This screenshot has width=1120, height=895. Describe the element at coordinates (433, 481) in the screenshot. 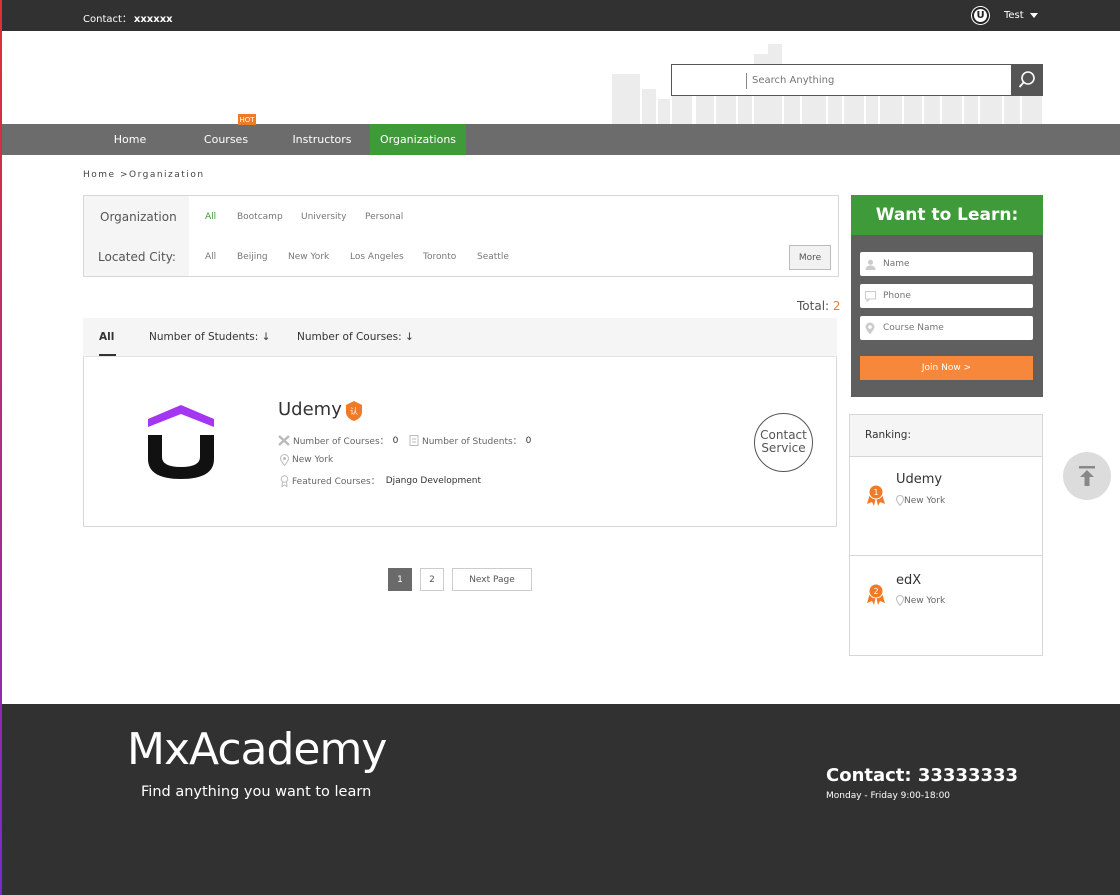

I see `featured-course-link: Django Development` at that location.